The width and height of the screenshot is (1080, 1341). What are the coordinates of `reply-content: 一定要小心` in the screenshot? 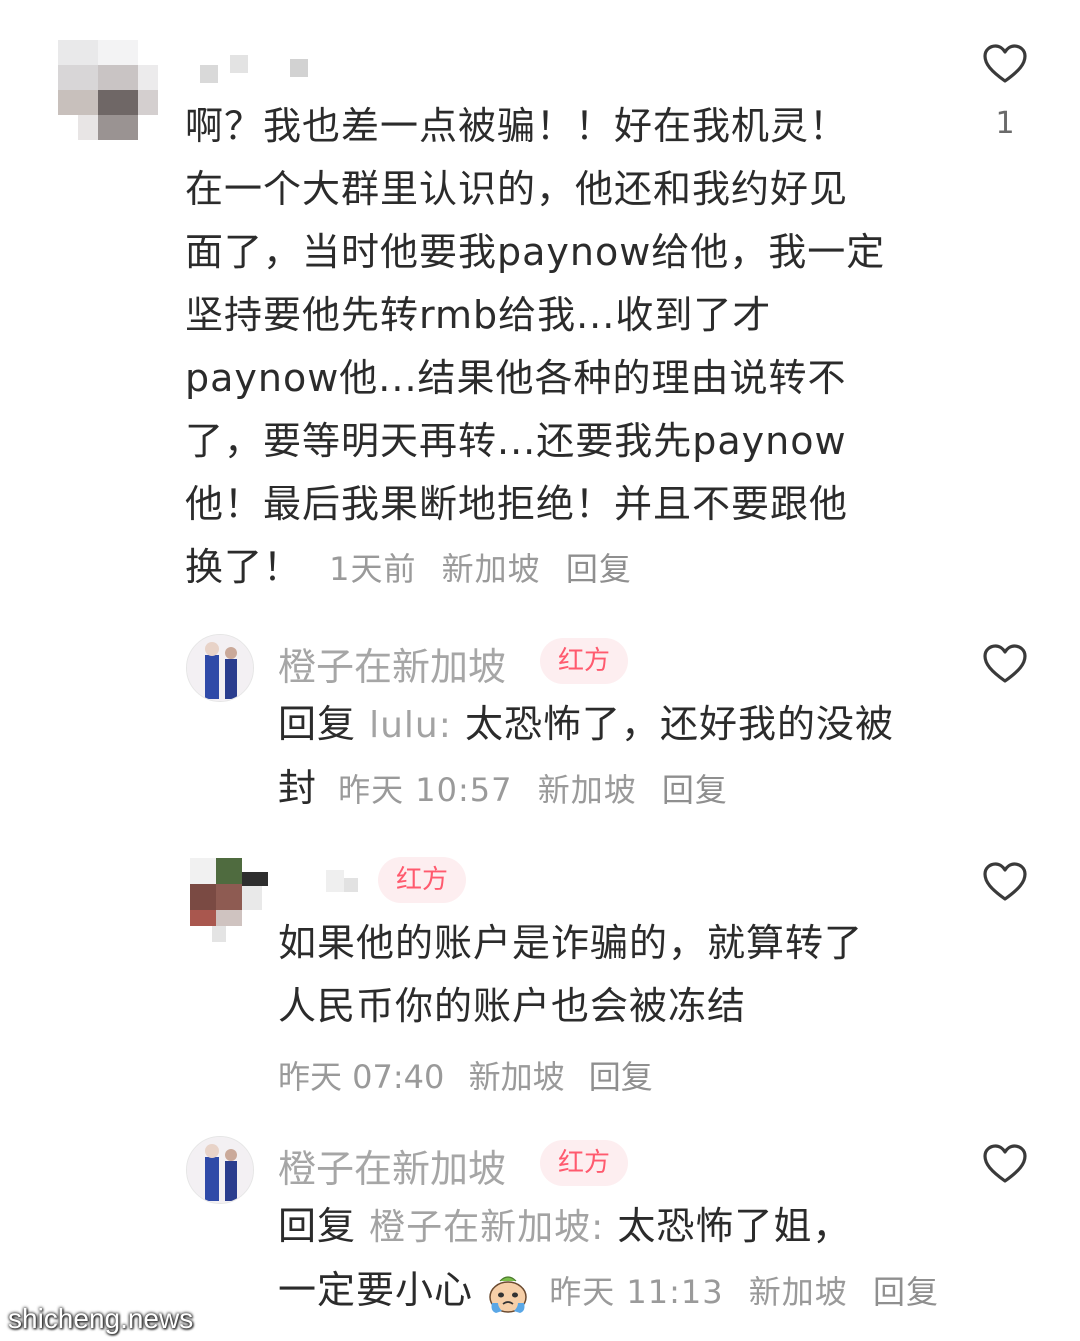 It's located at (376, 1290).